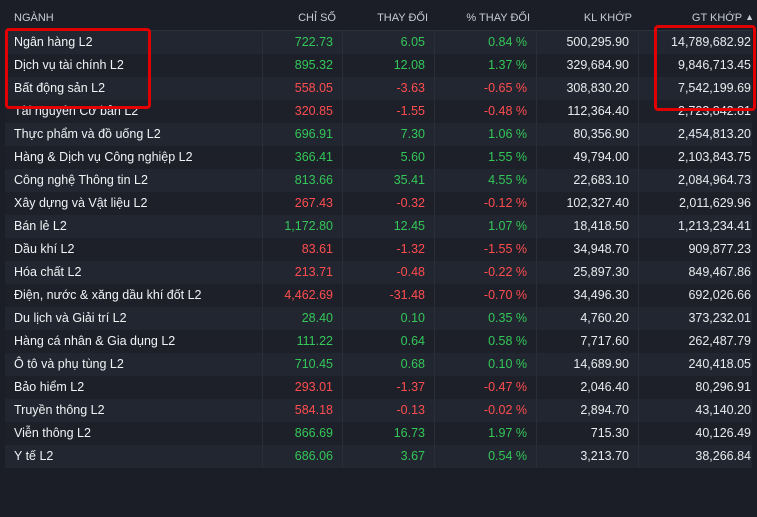  I want to click on cell-volume: 4,760.20, so click(587, 318).